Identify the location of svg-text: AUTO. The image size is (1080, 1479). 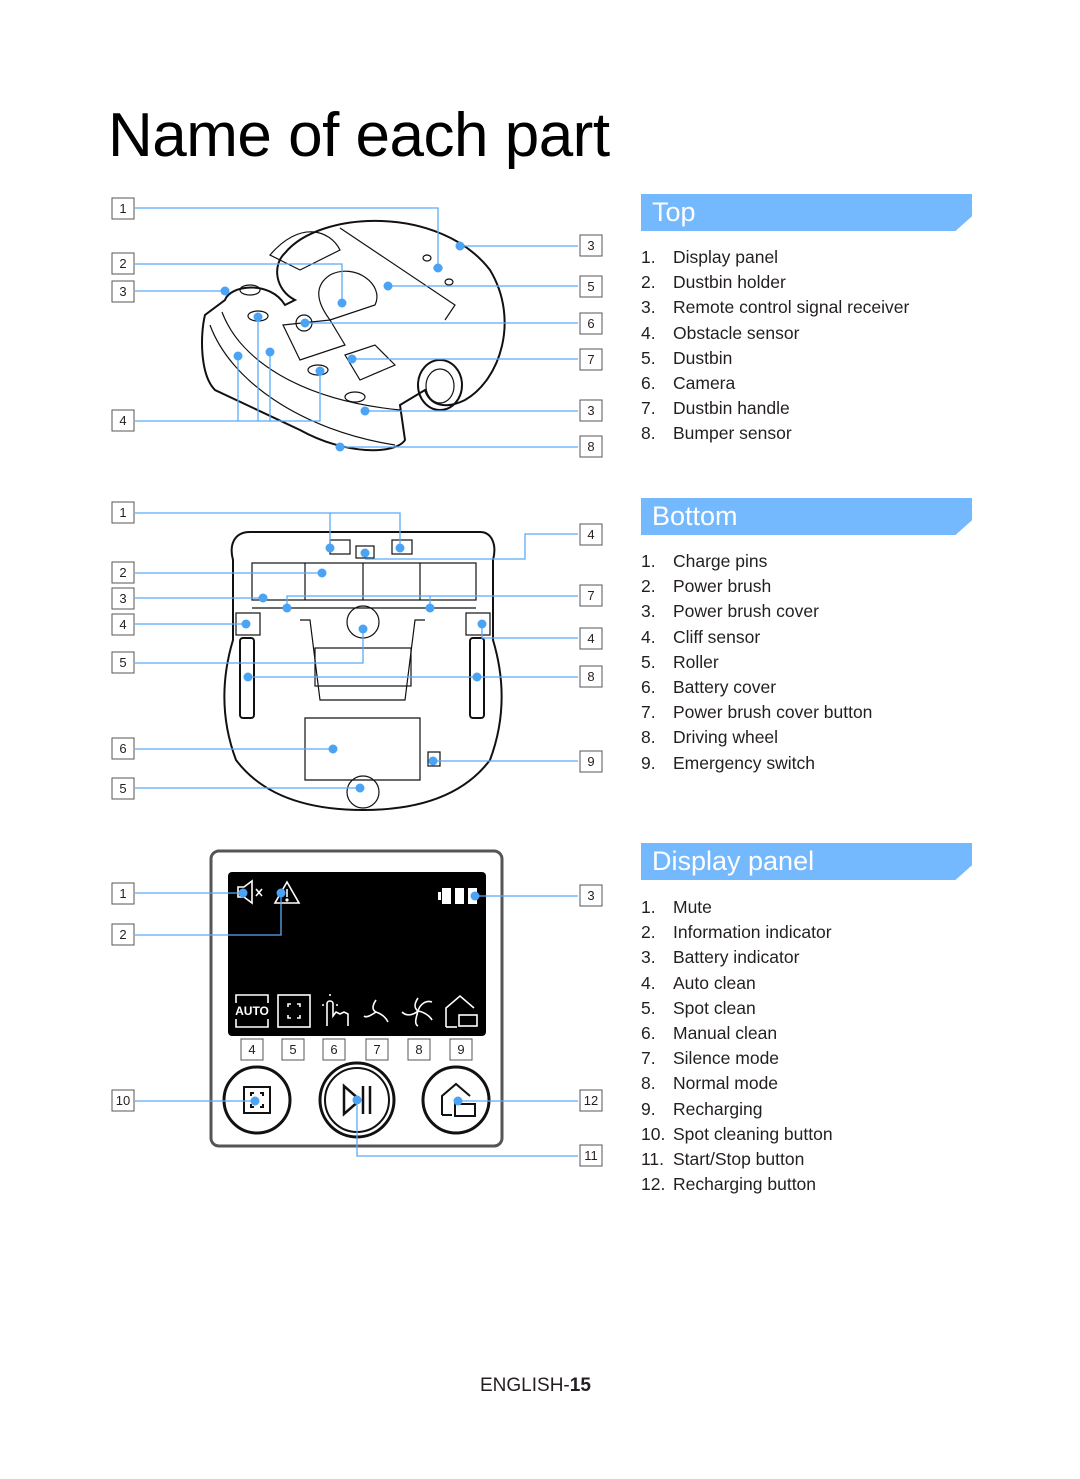
(252, 1011).